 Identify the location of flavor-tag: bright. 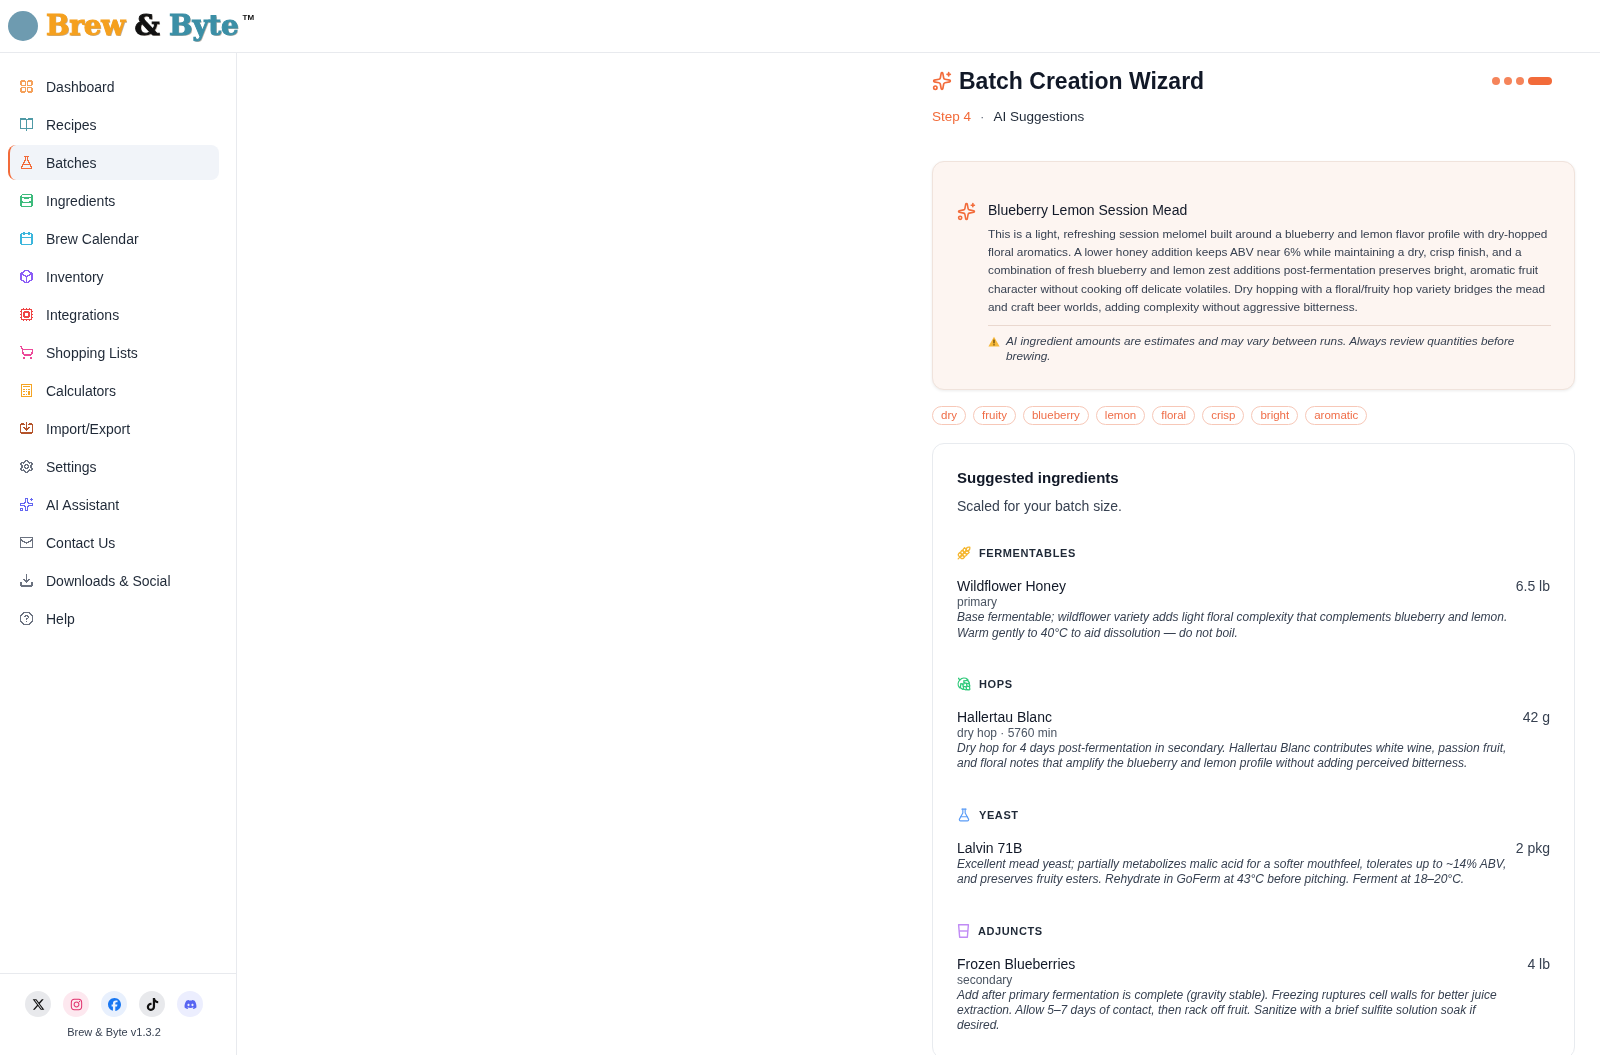
(1275, 415).